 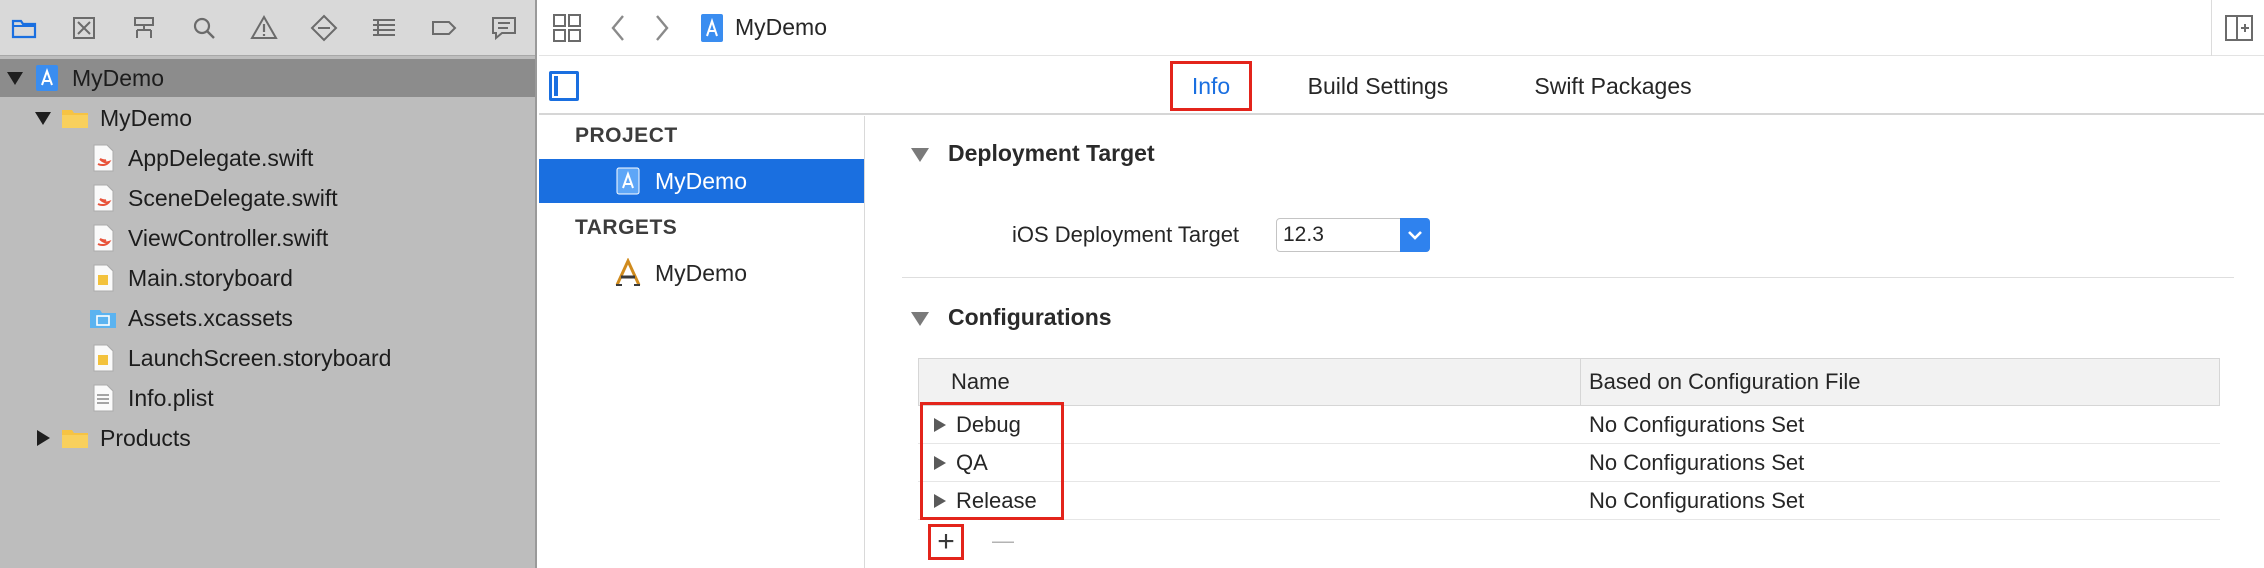 What do you see at coordinates (702, 342) in the screenshot?
I see `project-target-list: PROJECT MyDemo TARGETS MyDemo` at bounding box center [702, 342].